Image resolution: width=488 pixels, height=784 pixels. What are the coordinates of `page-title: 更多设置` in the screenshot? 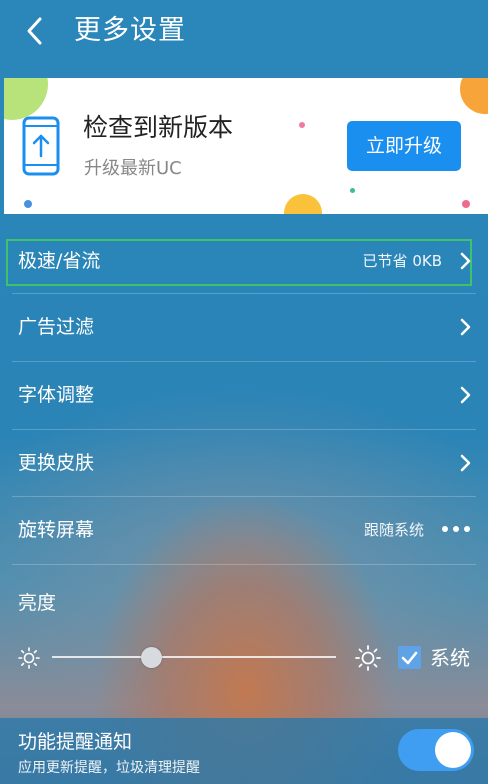 It's located at (130, 30).